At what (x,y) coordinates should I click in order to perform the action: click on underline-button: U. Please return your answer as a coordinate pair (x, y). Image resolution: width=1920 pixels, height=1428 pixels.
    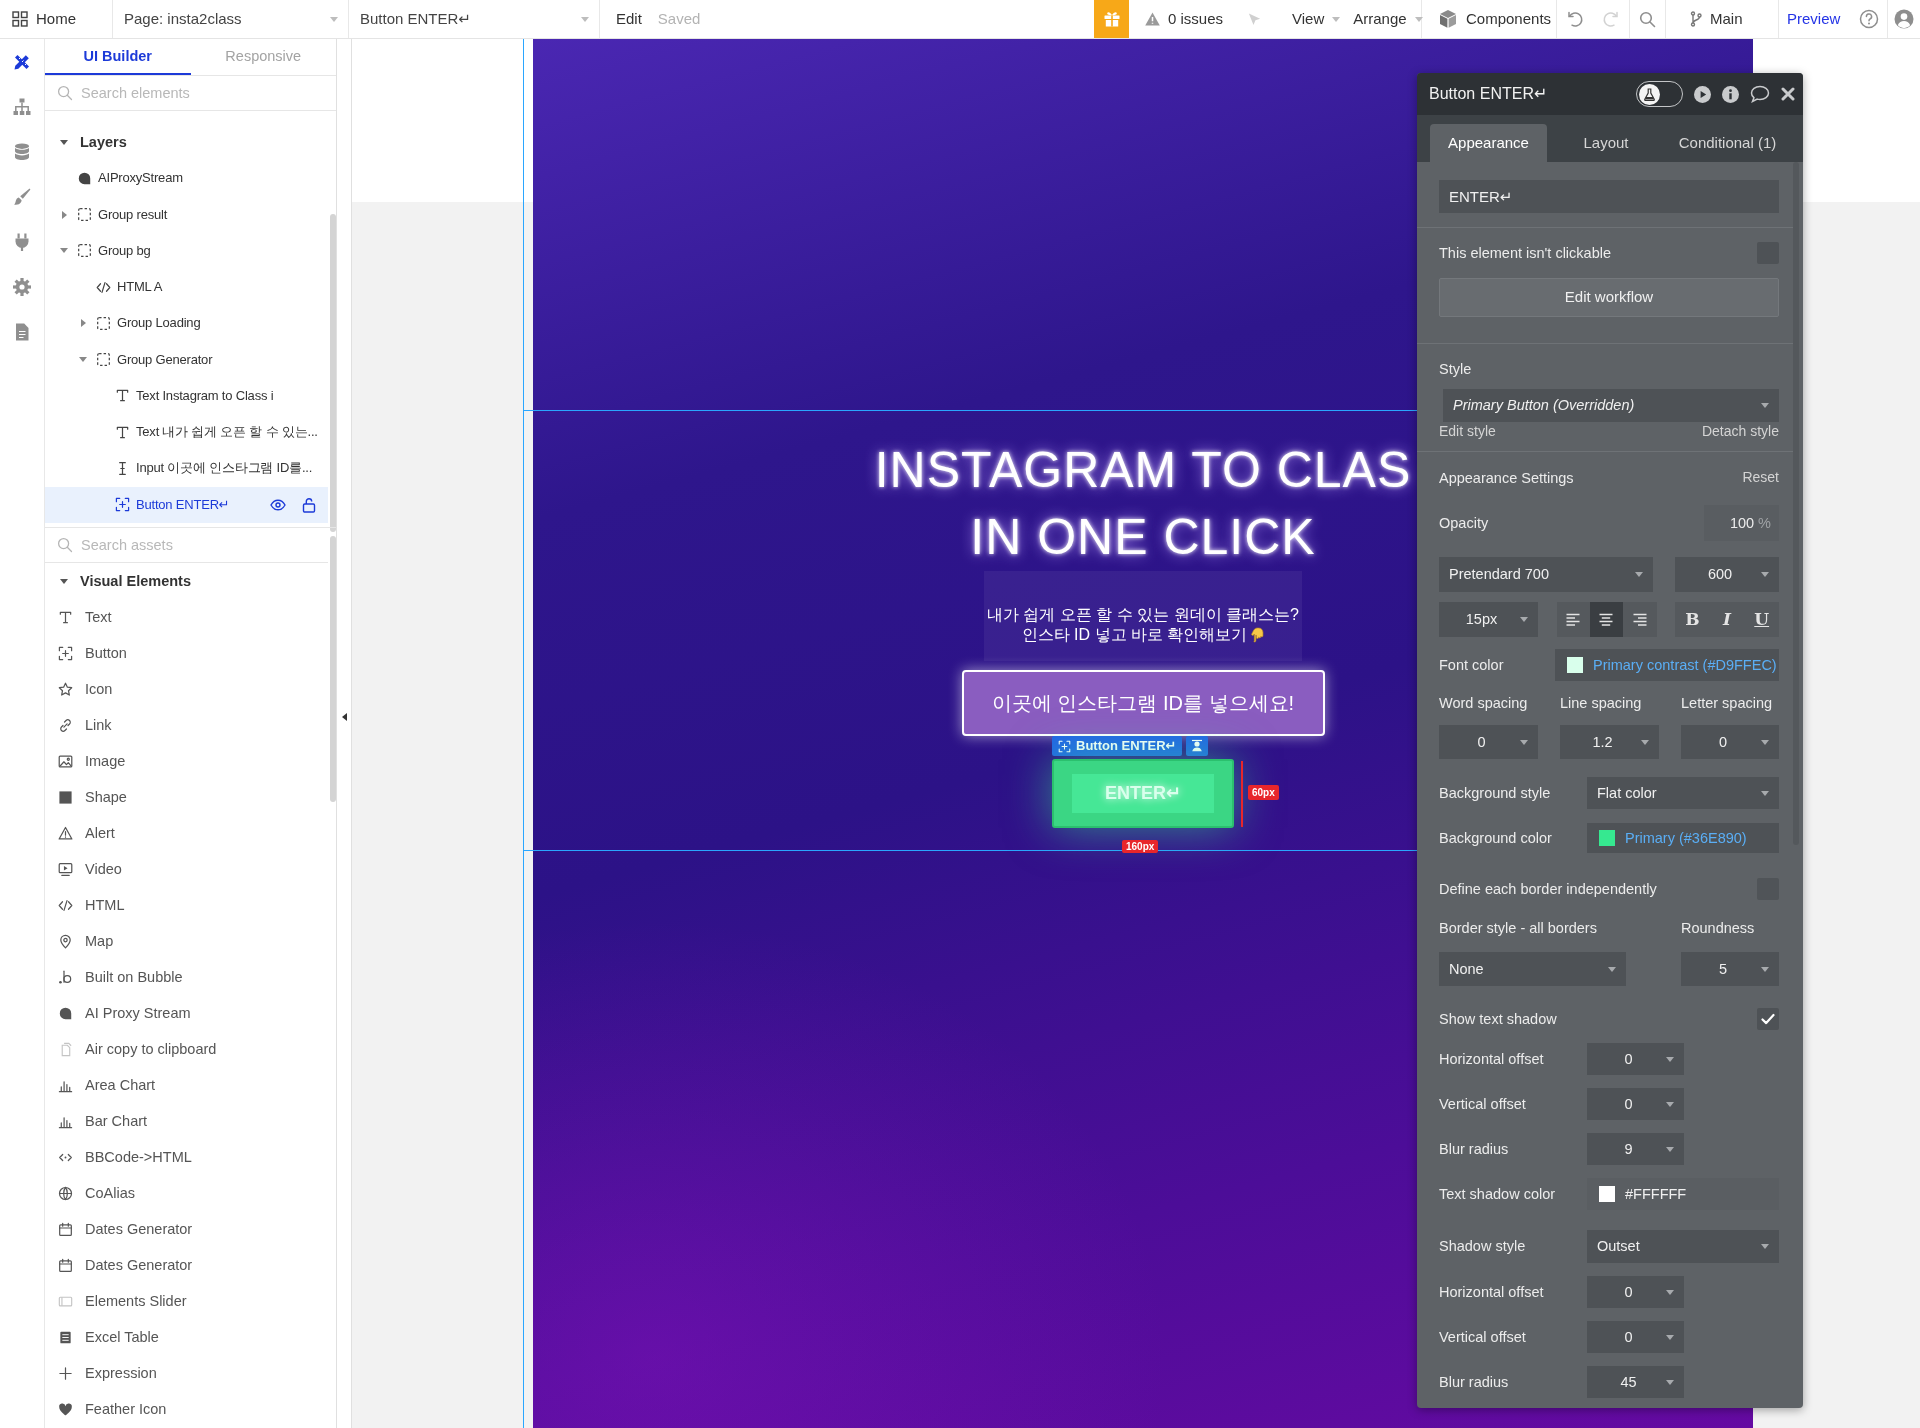
    Looking at the image, I should click on (1761, 619).